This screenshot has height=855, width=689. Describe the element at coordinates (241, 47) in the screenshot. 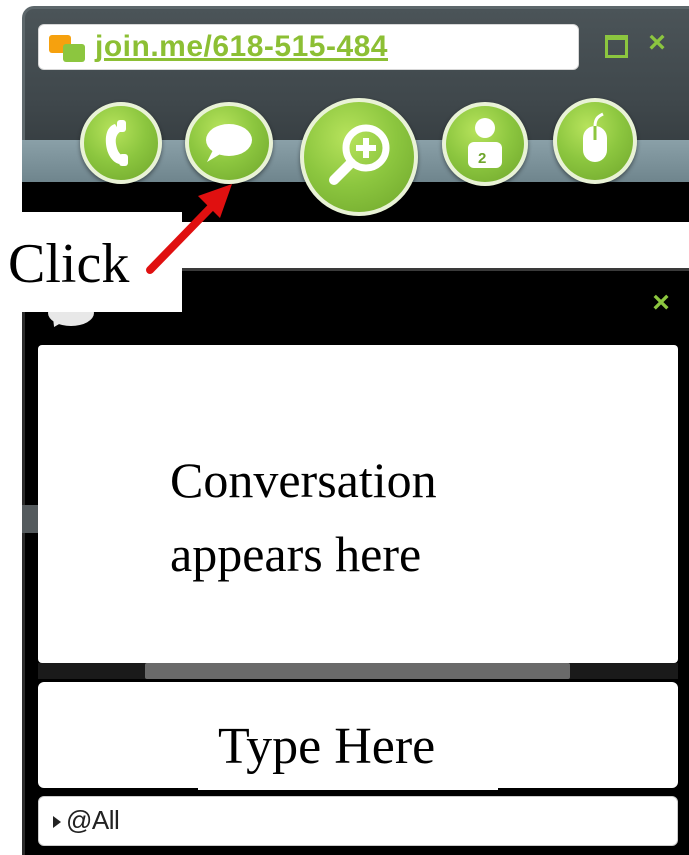

I see `session-url-link: join.me/618-515-484` at that location.